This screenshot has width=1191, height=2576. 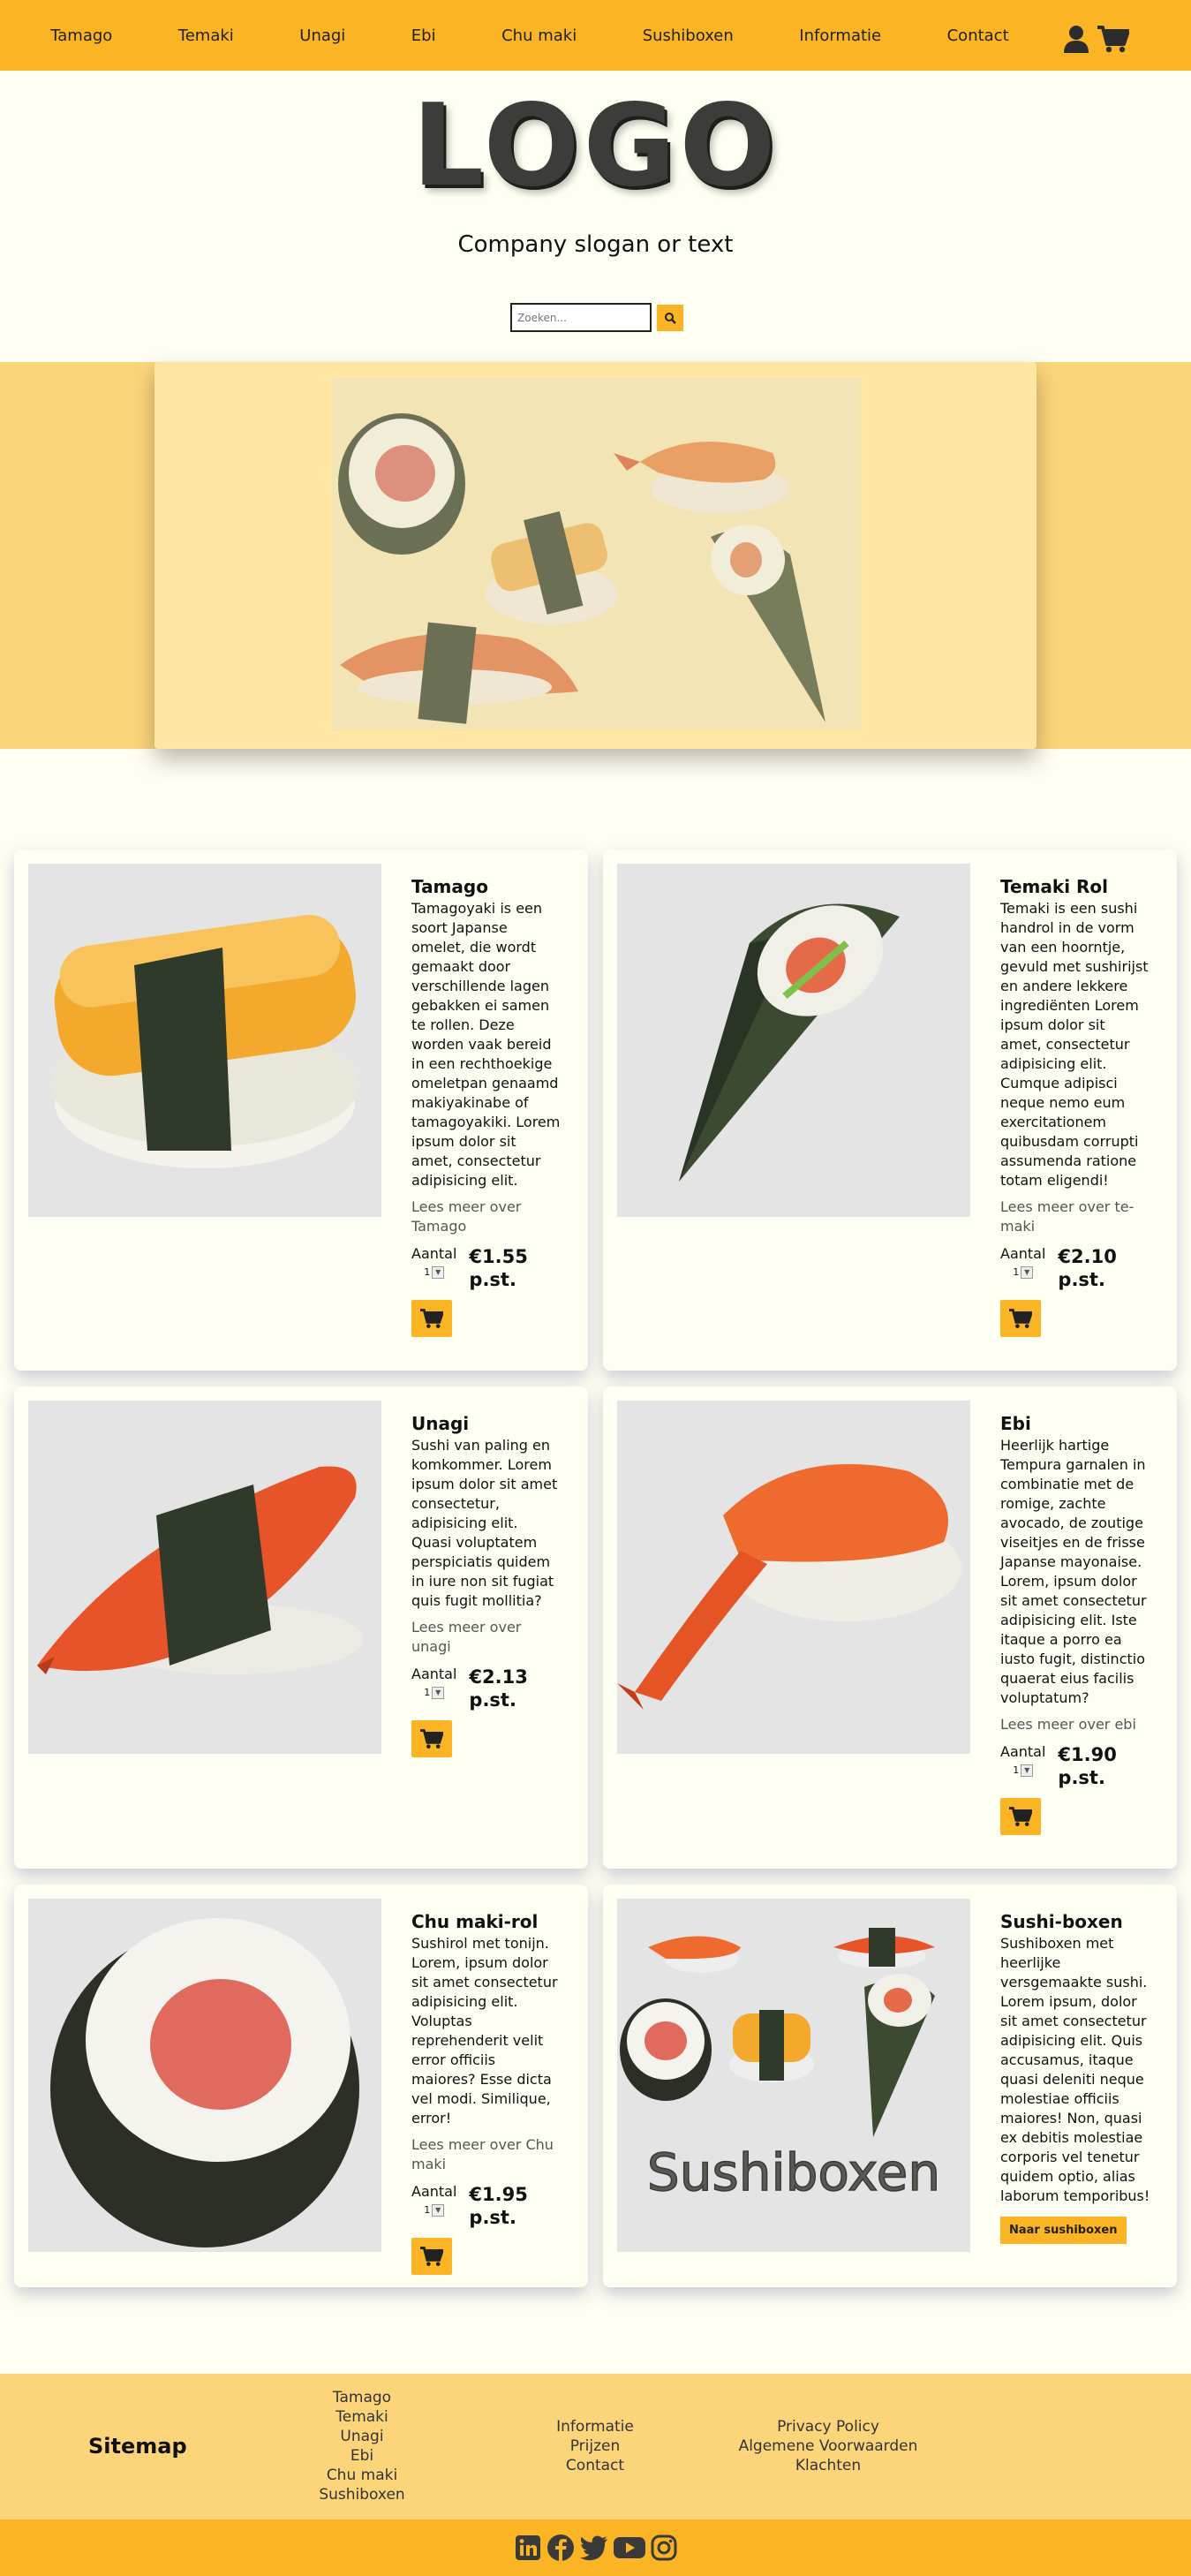 I want to click on linkedin-icon, so click(x=528, y=2548).